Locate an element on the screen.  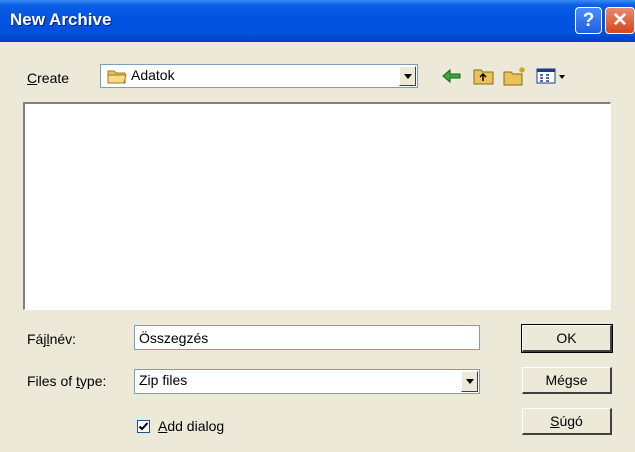
up-folder-icon is located at coordinates (484, 76).